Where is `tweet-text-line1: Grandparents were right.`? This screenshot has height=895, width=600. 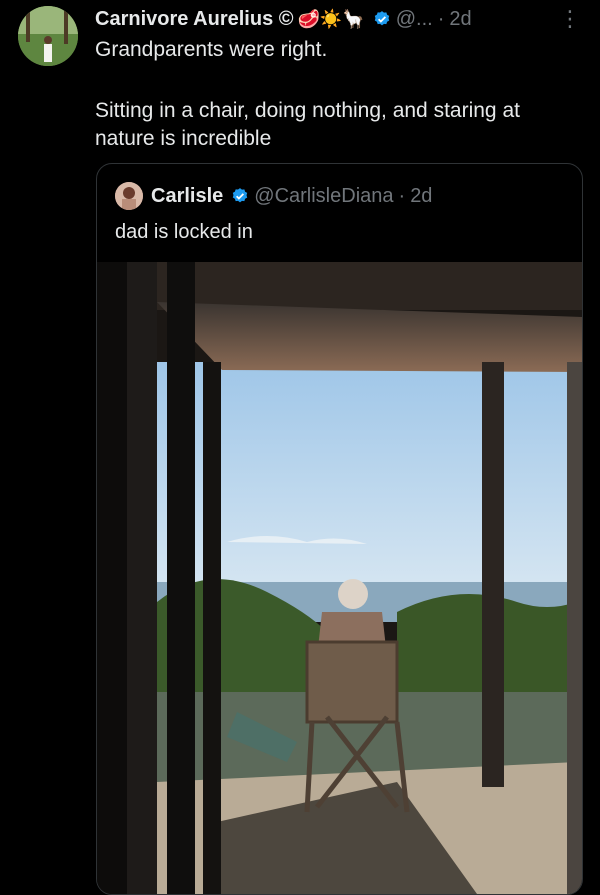
tweet-text-line1: Grandparents were right. is located at coordinates (211, 49).